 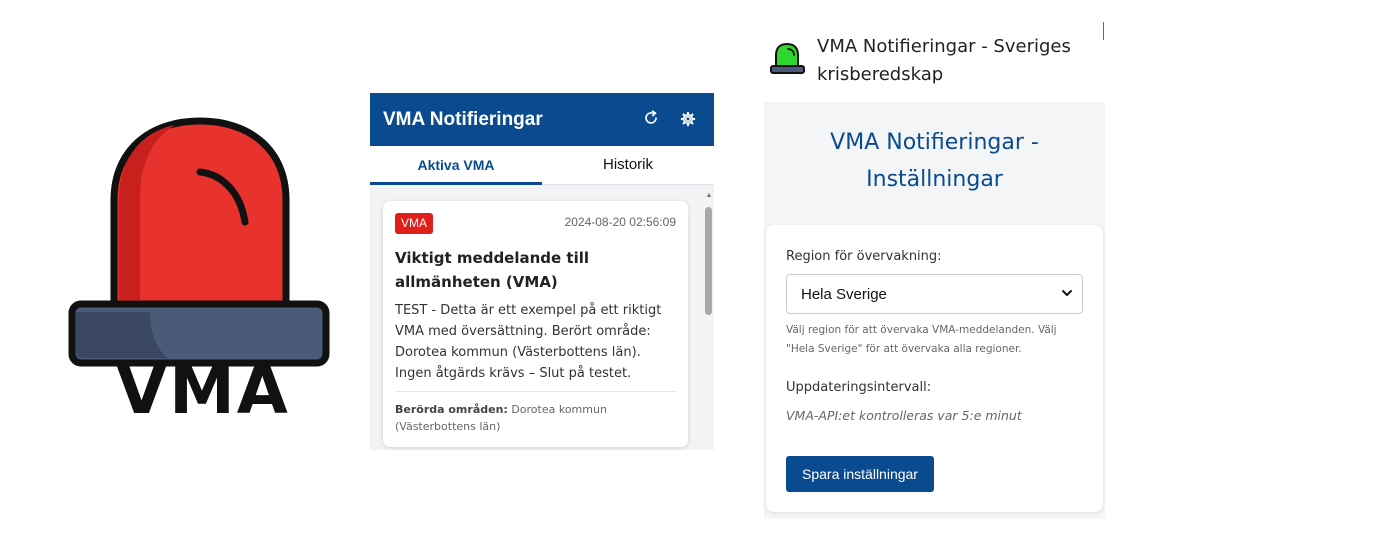 I want to click on page-title: VMA Notifieringar - Inställningar, so click(x=934, y=161).